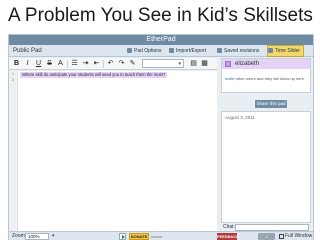 The width and height of the screenshot is (320, 240). What do you see at coordinates (74, 63) in the screenshot?
I see `bulleted-list-icon: ☰` at bounding box center [74, 63].